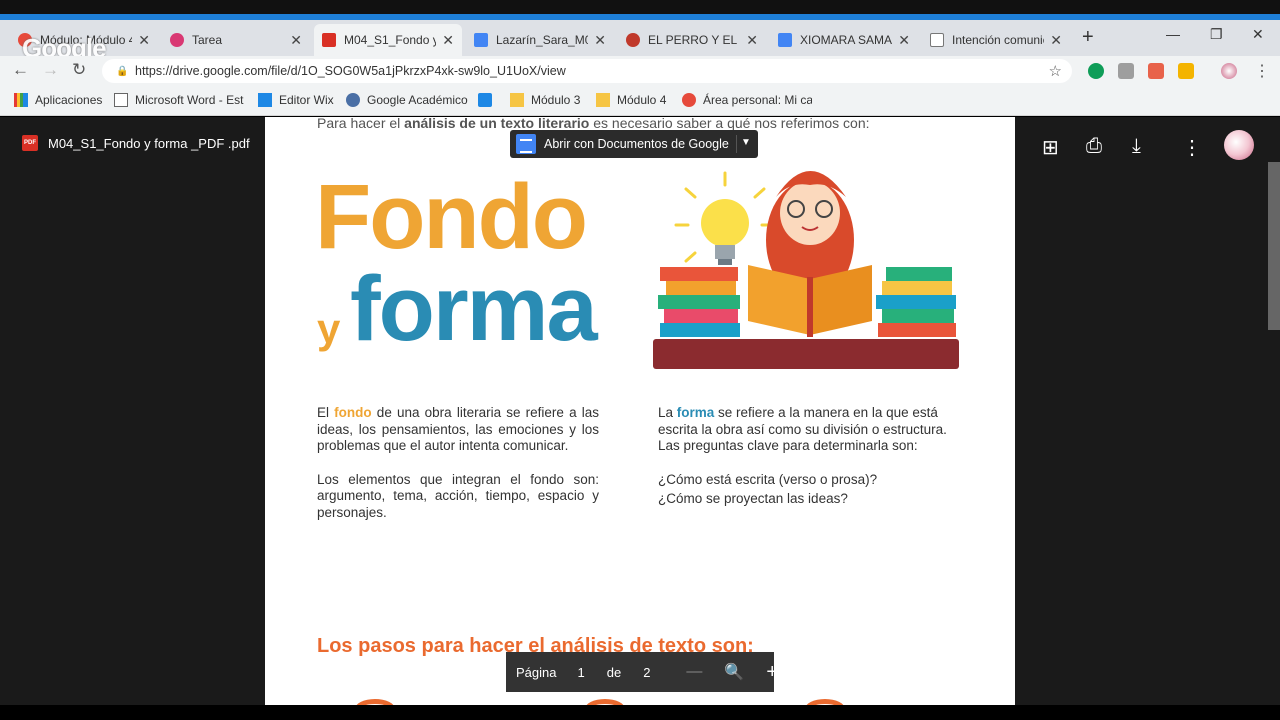  I want to click on tab-title: M04_S1_Fondo y f, so click(390, 40).